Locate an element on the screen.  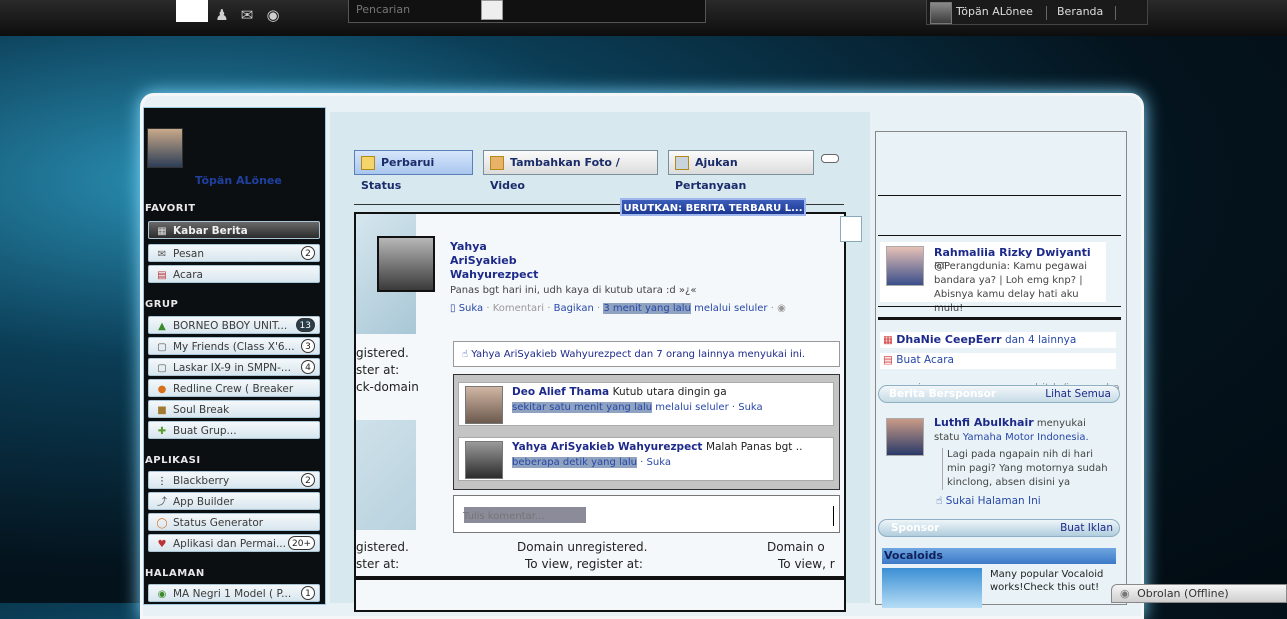
sidebar-item-app: ⋮ Blackberry 2 is located at coordinates (234, 480).